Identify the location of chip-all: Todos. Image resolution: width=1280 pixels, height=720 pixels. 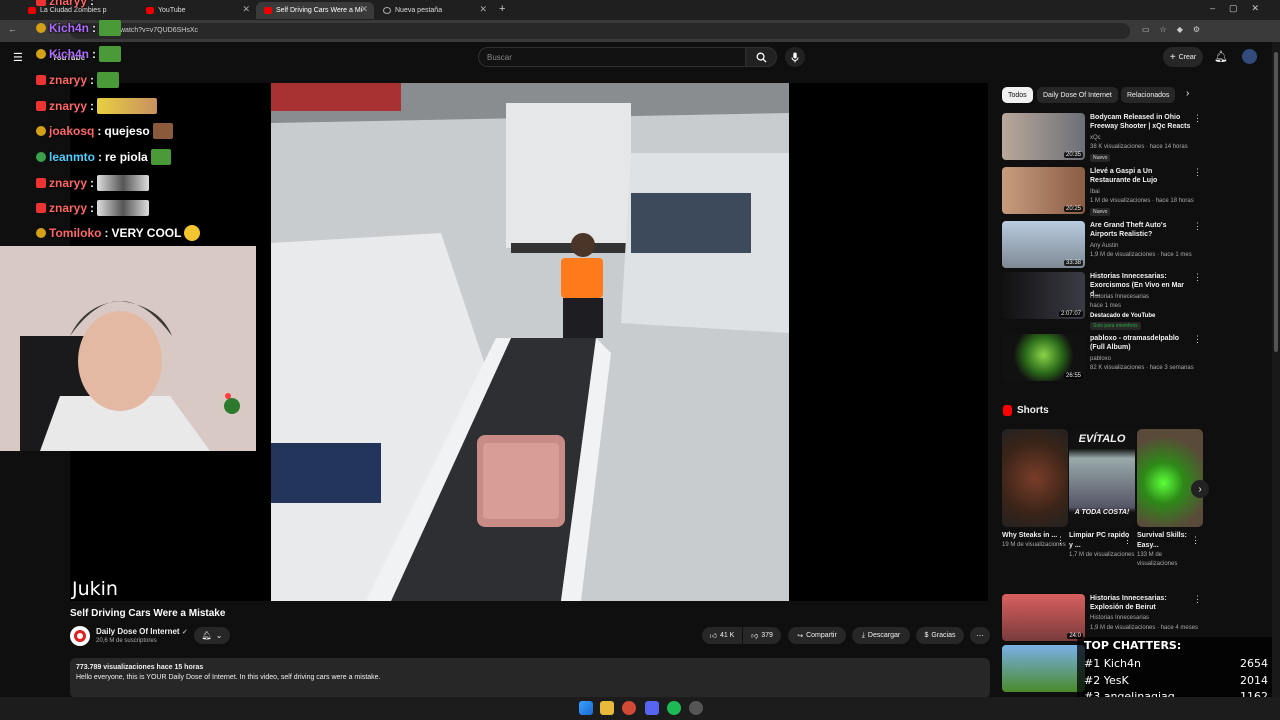
(1017, 95).